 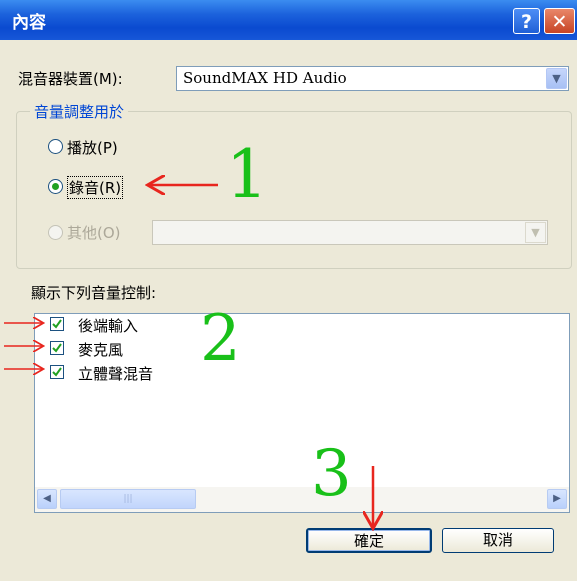 What do you see at coordinates (220, 339) in the screenshot?
I see `annotation-step-2: 2` at bounding box center [220, 339].